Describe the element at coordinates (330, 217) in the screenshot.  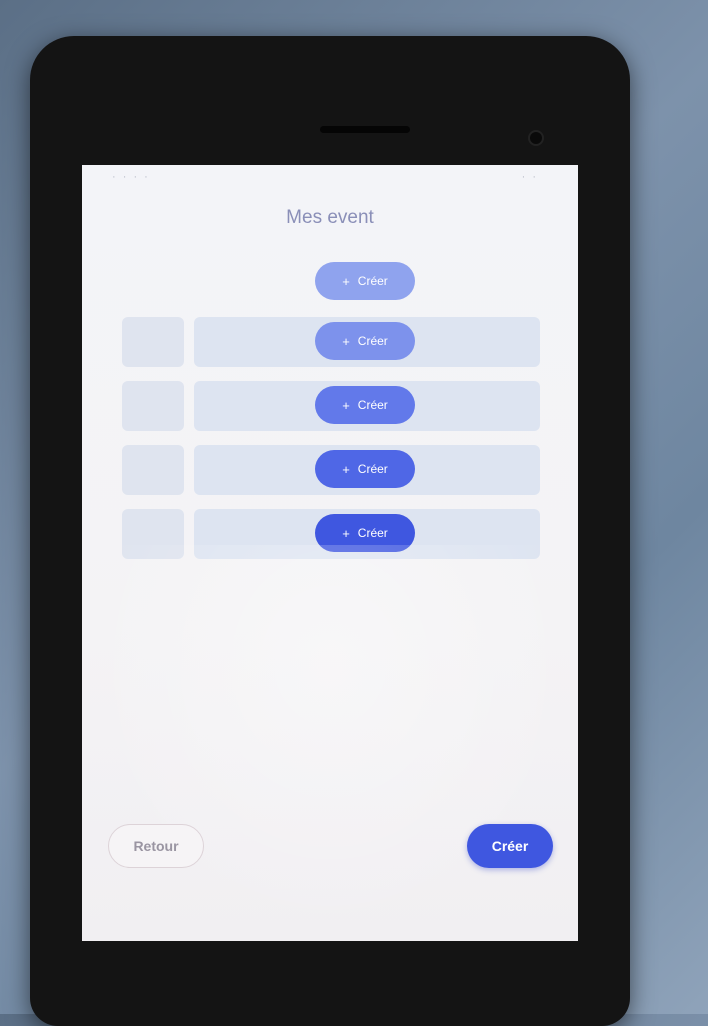
I see `page-title: Mes event` at that location.